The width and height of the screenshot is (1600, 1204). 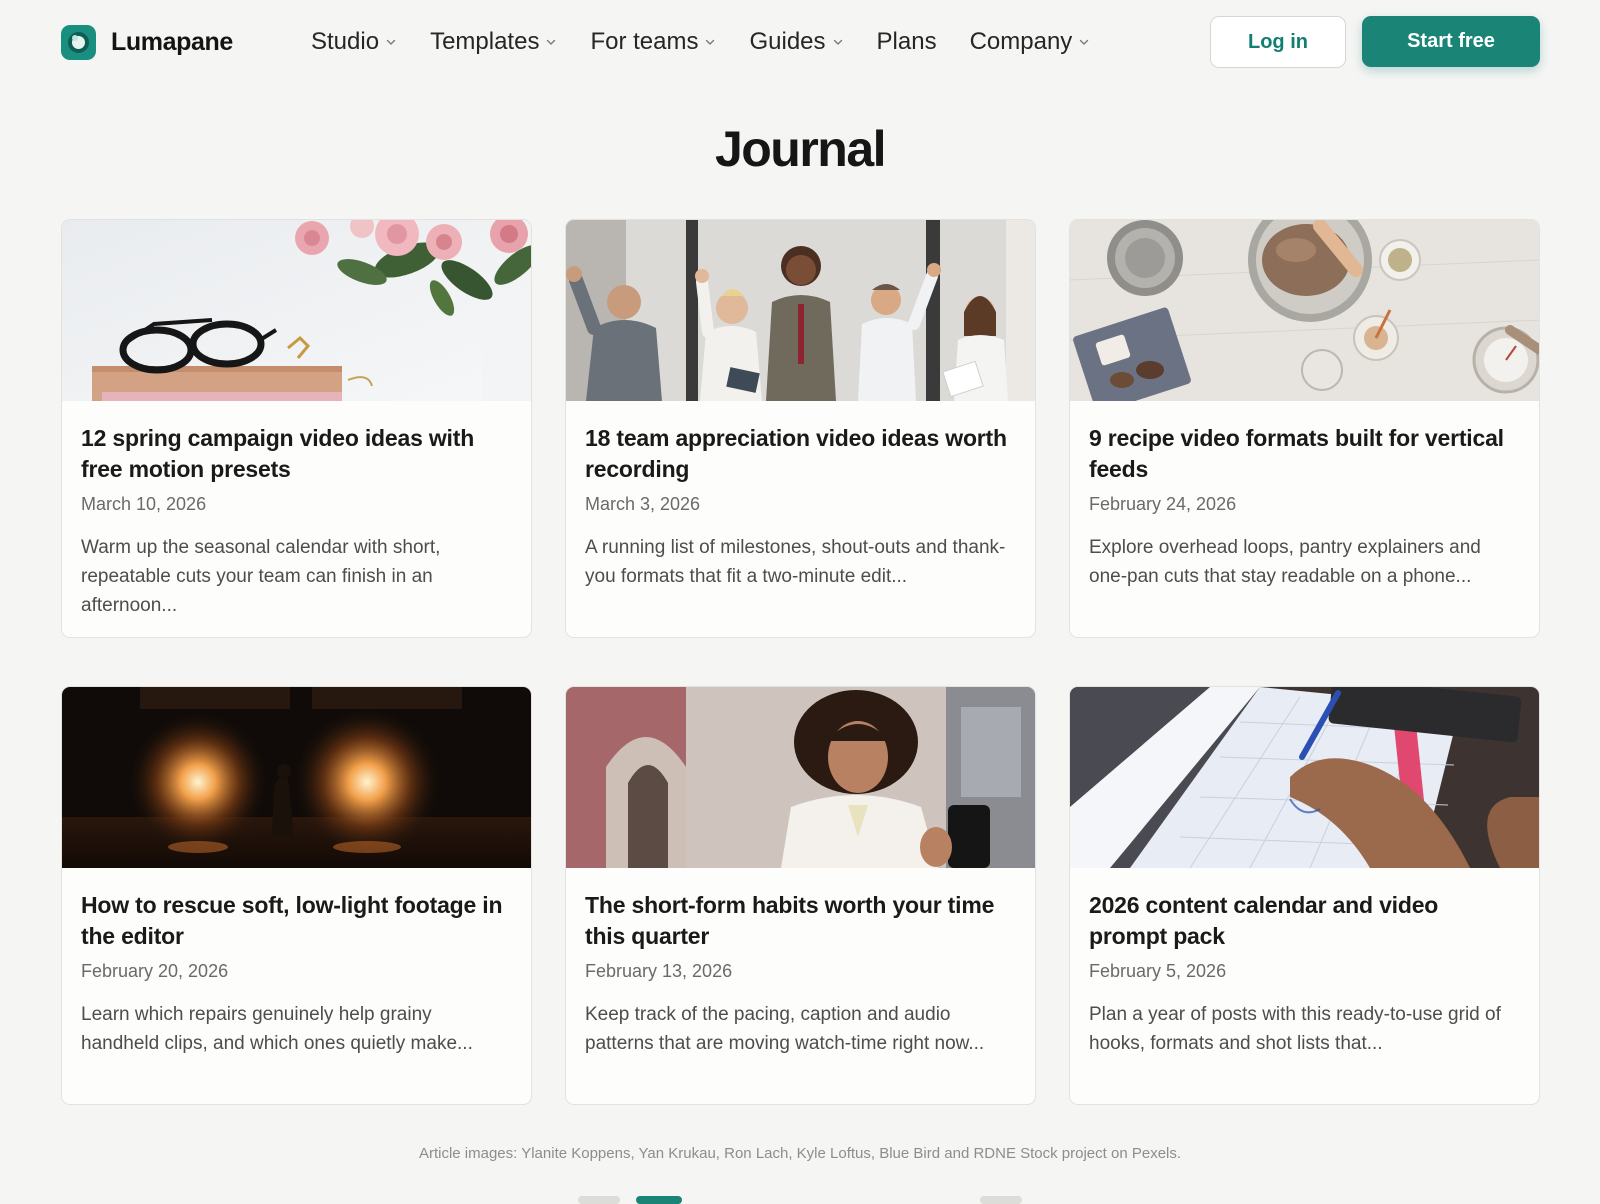 What do you see at coordinates (599, 1200) in the screenshot?
I see `pagination-previous-button` at bounding box center [599, 1200].